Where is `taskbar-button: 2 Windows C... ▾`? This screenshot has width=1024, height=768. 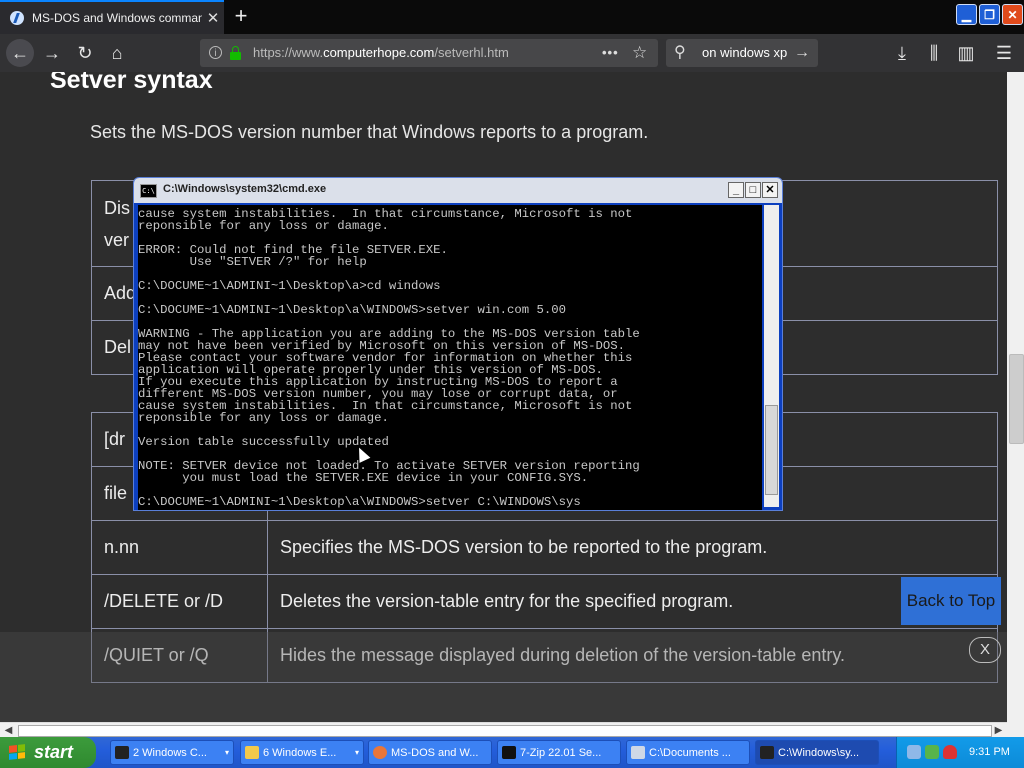 taskbar-button: 2 Windows C... ▾ is located at coordinates (172, 752).